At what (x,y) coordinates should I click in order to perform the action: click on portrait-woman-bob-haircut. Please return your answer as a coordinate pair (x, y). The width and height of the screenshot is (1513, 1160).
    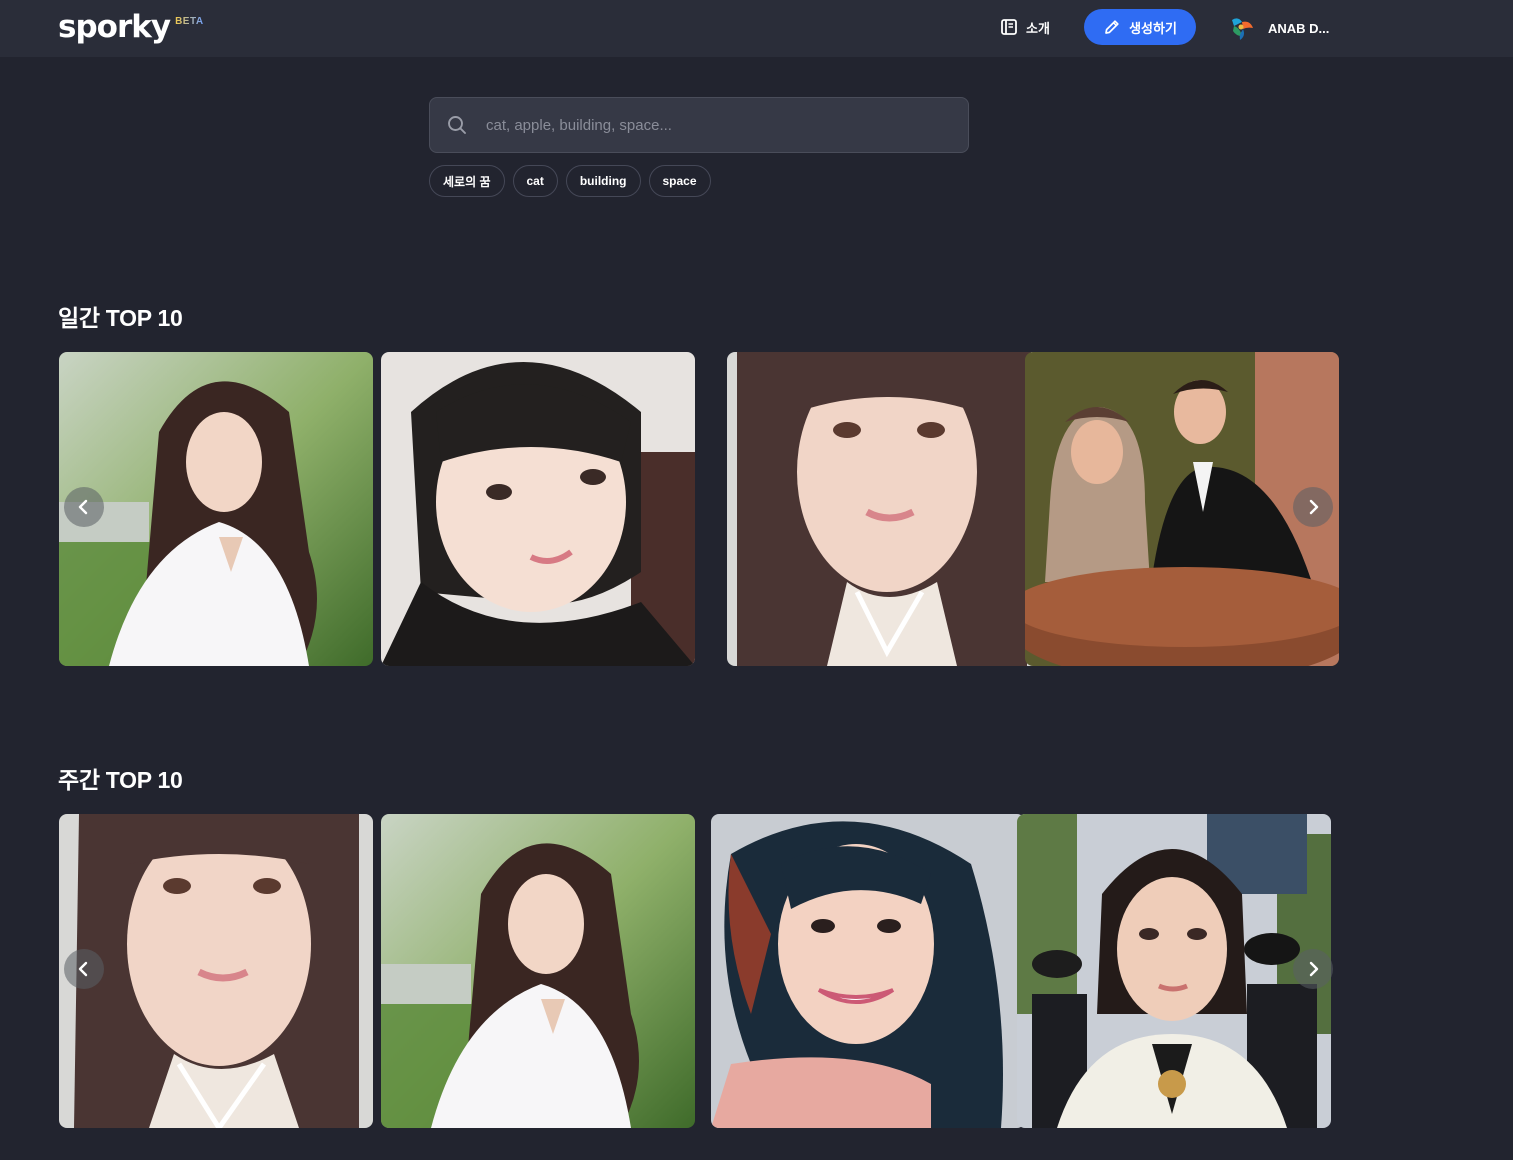
    Looking at the image, I should click on (538, 509).